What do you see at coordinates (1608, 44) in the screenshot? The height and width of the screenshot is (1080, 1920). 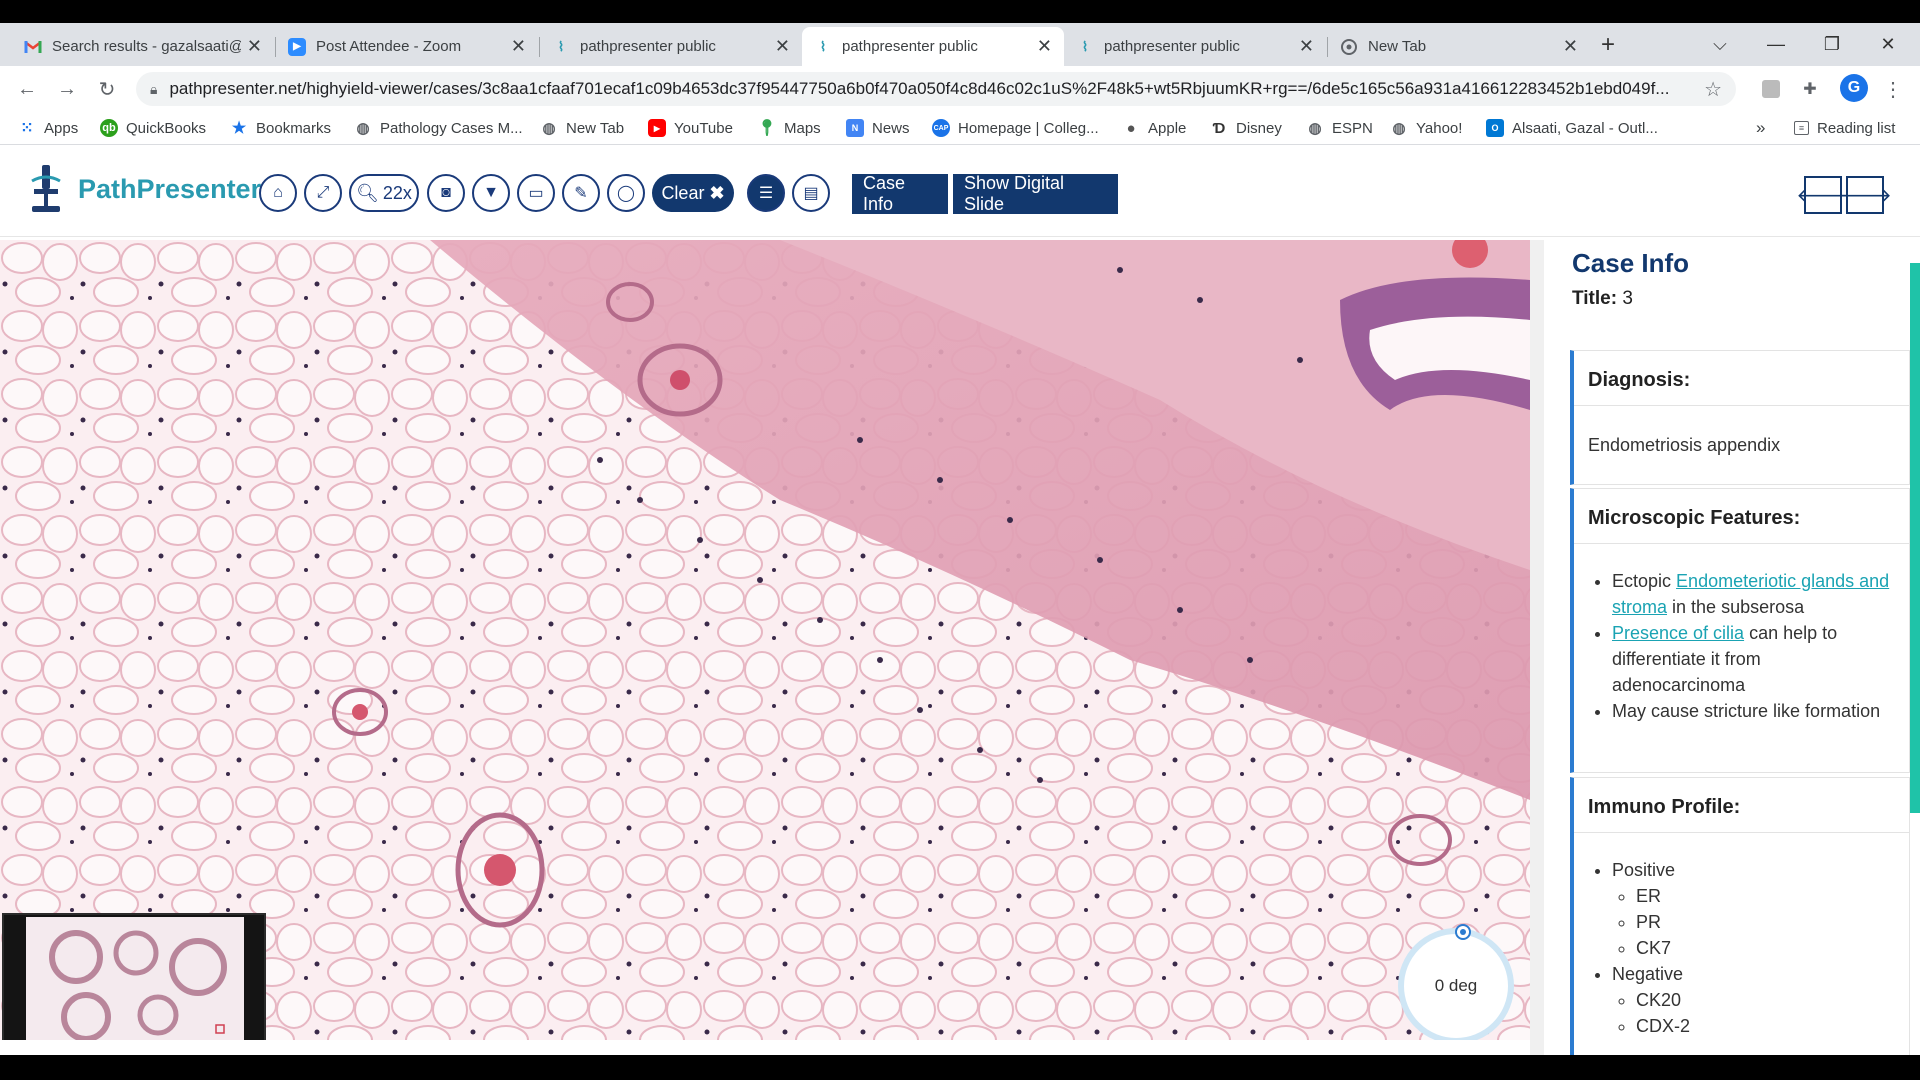 I see `new-tab-icon: +` at bounding box center [1608, 44].